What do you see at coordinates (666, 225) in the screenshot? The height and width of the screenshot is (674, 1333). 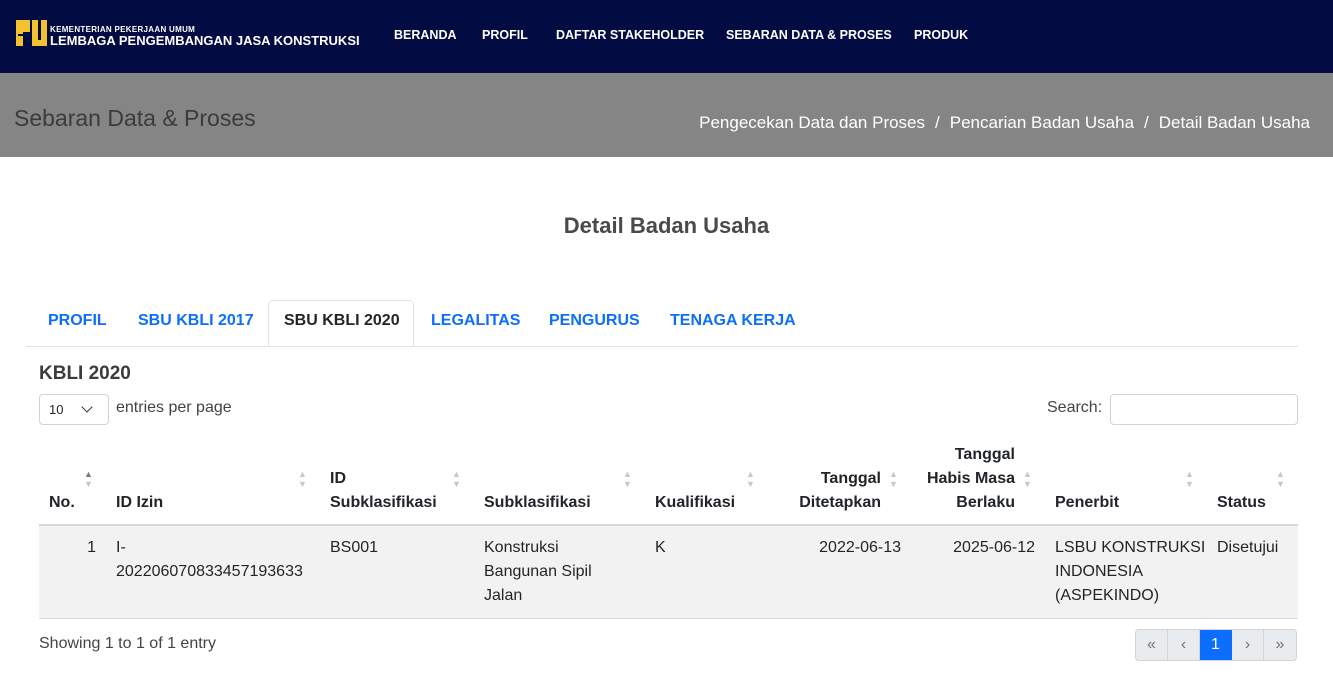 I see `page-title: Detail Badan Usaha` at bounding box center [666, 225].